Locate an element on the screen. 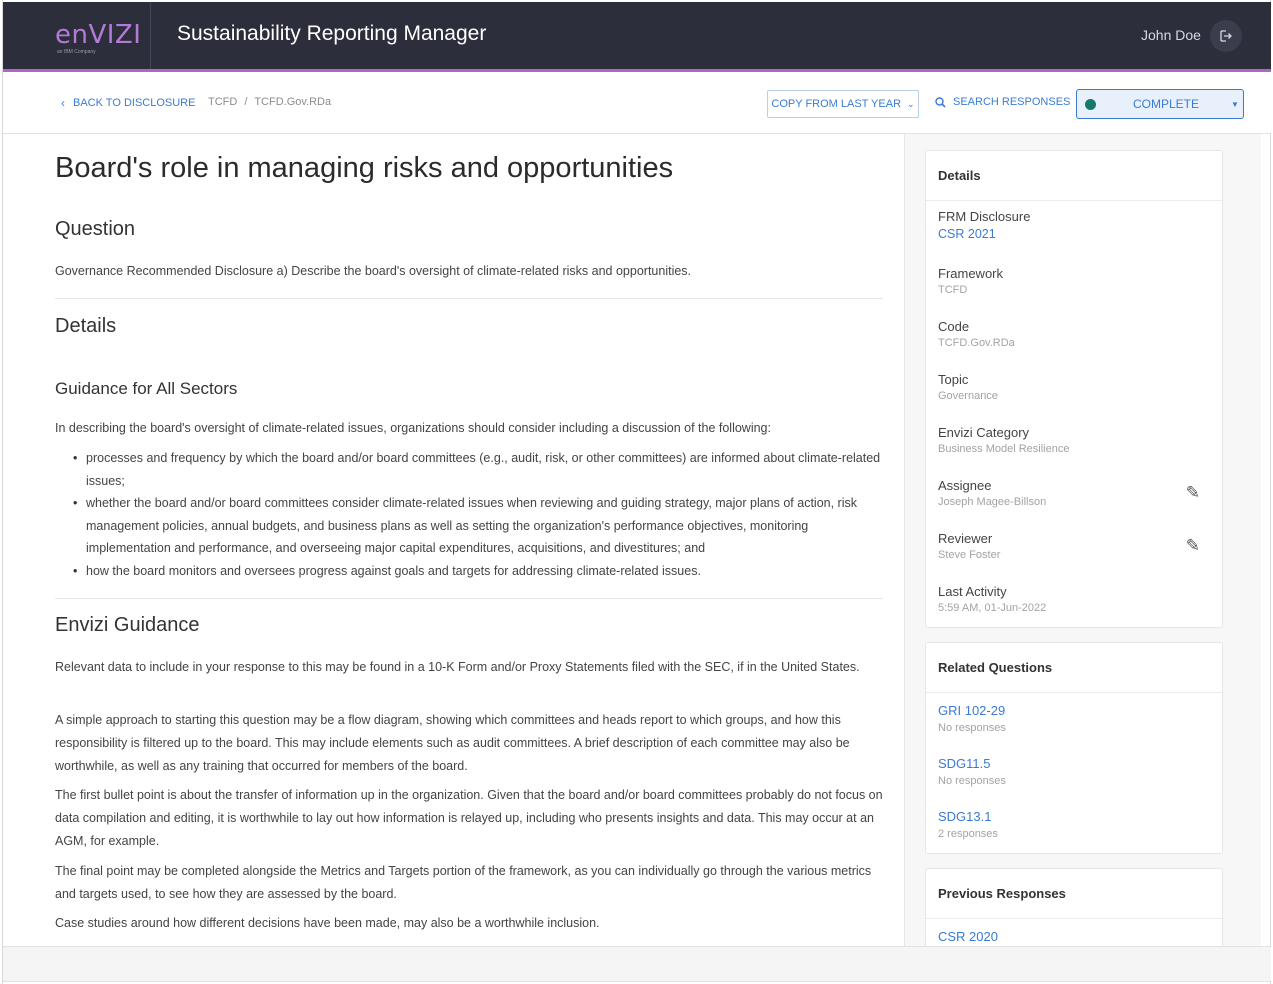 Image resolution: width=1273 pixels, height=984 pixels. field-label: Topic is located at coordinates (953, 379).